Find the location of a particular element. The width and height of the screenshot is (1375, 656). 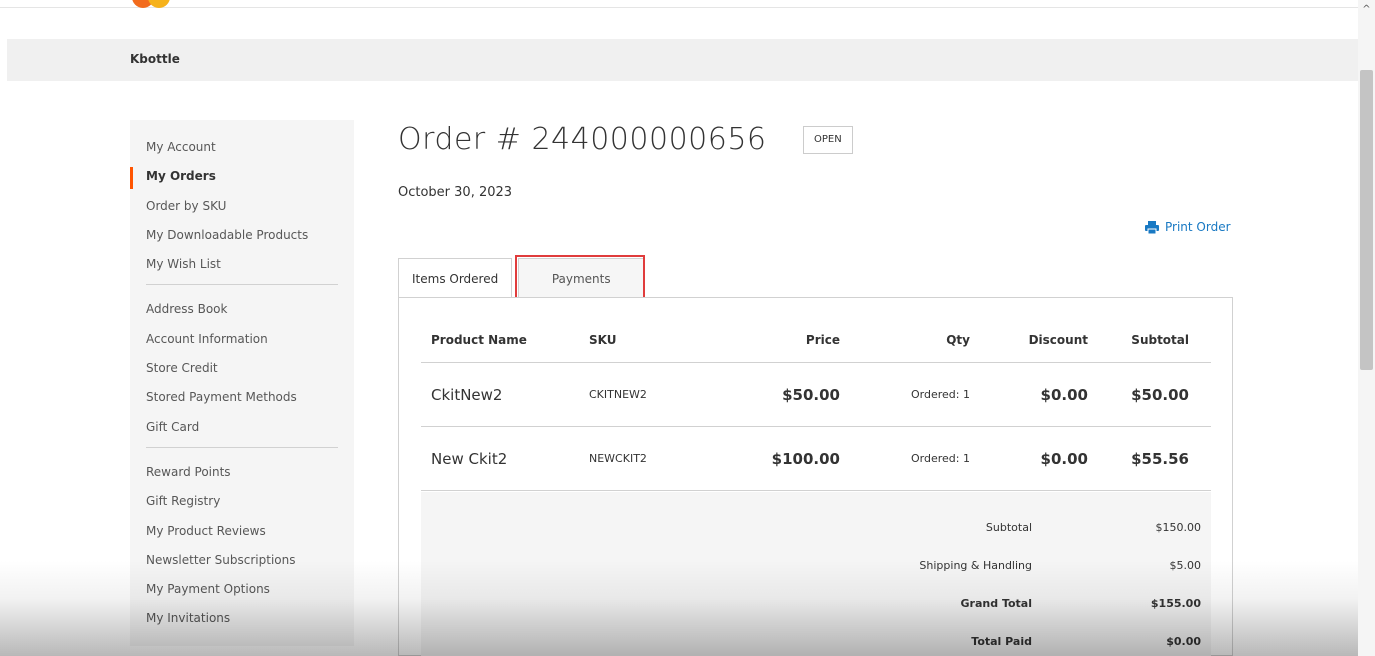

product-name: CkitNew2 is located at coordinates (467, 394).